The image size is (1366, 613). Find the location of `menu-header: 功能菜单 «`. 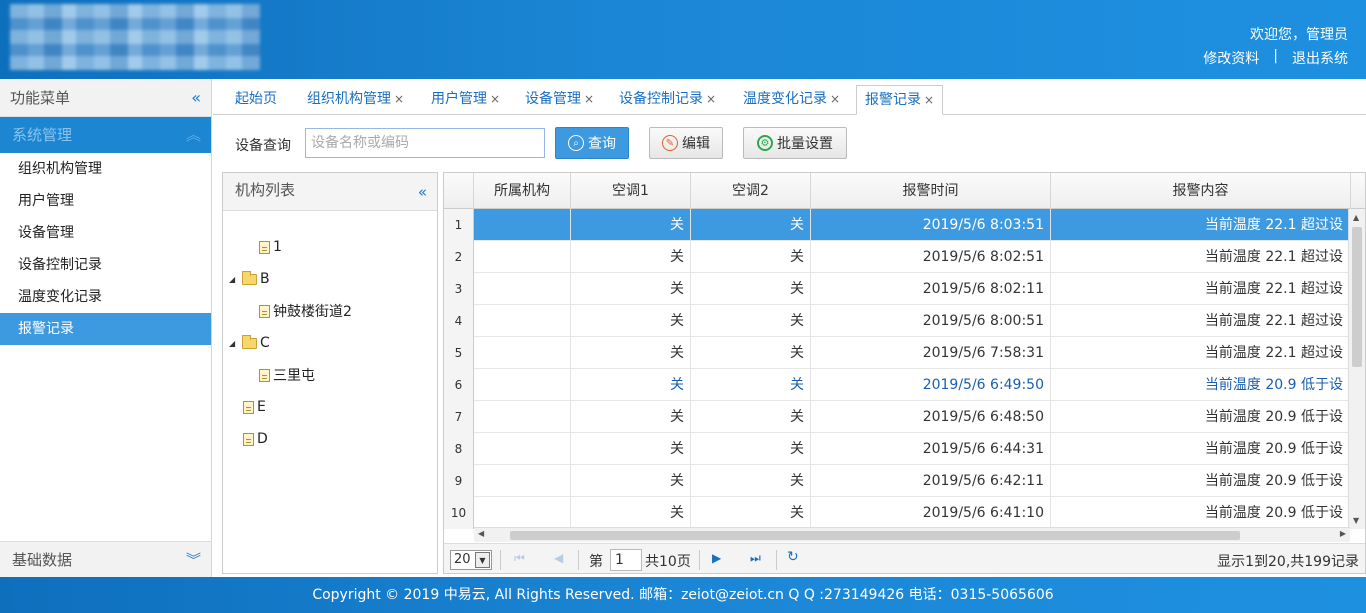

menu-header: 功能菜单 « is located at coordinates (105, 98).